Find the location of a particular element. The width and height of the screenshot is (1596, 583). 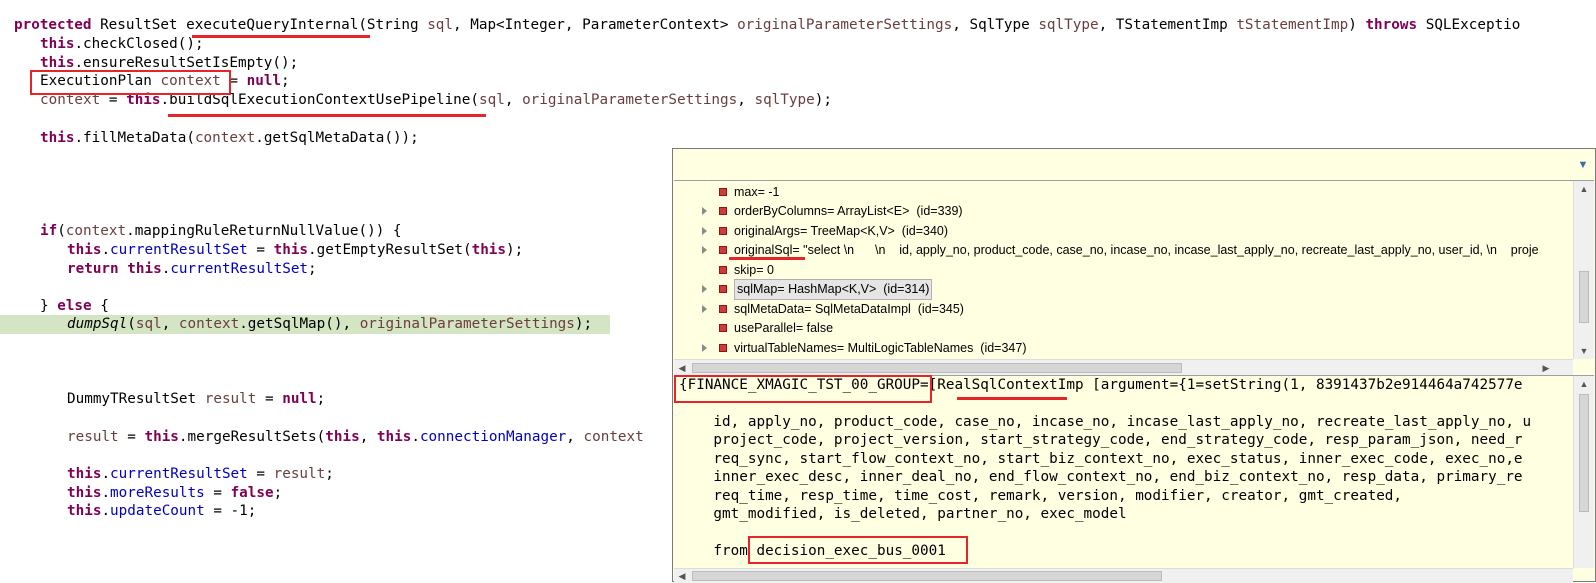

field: currentResultSet is located at coordinates (179, 250).